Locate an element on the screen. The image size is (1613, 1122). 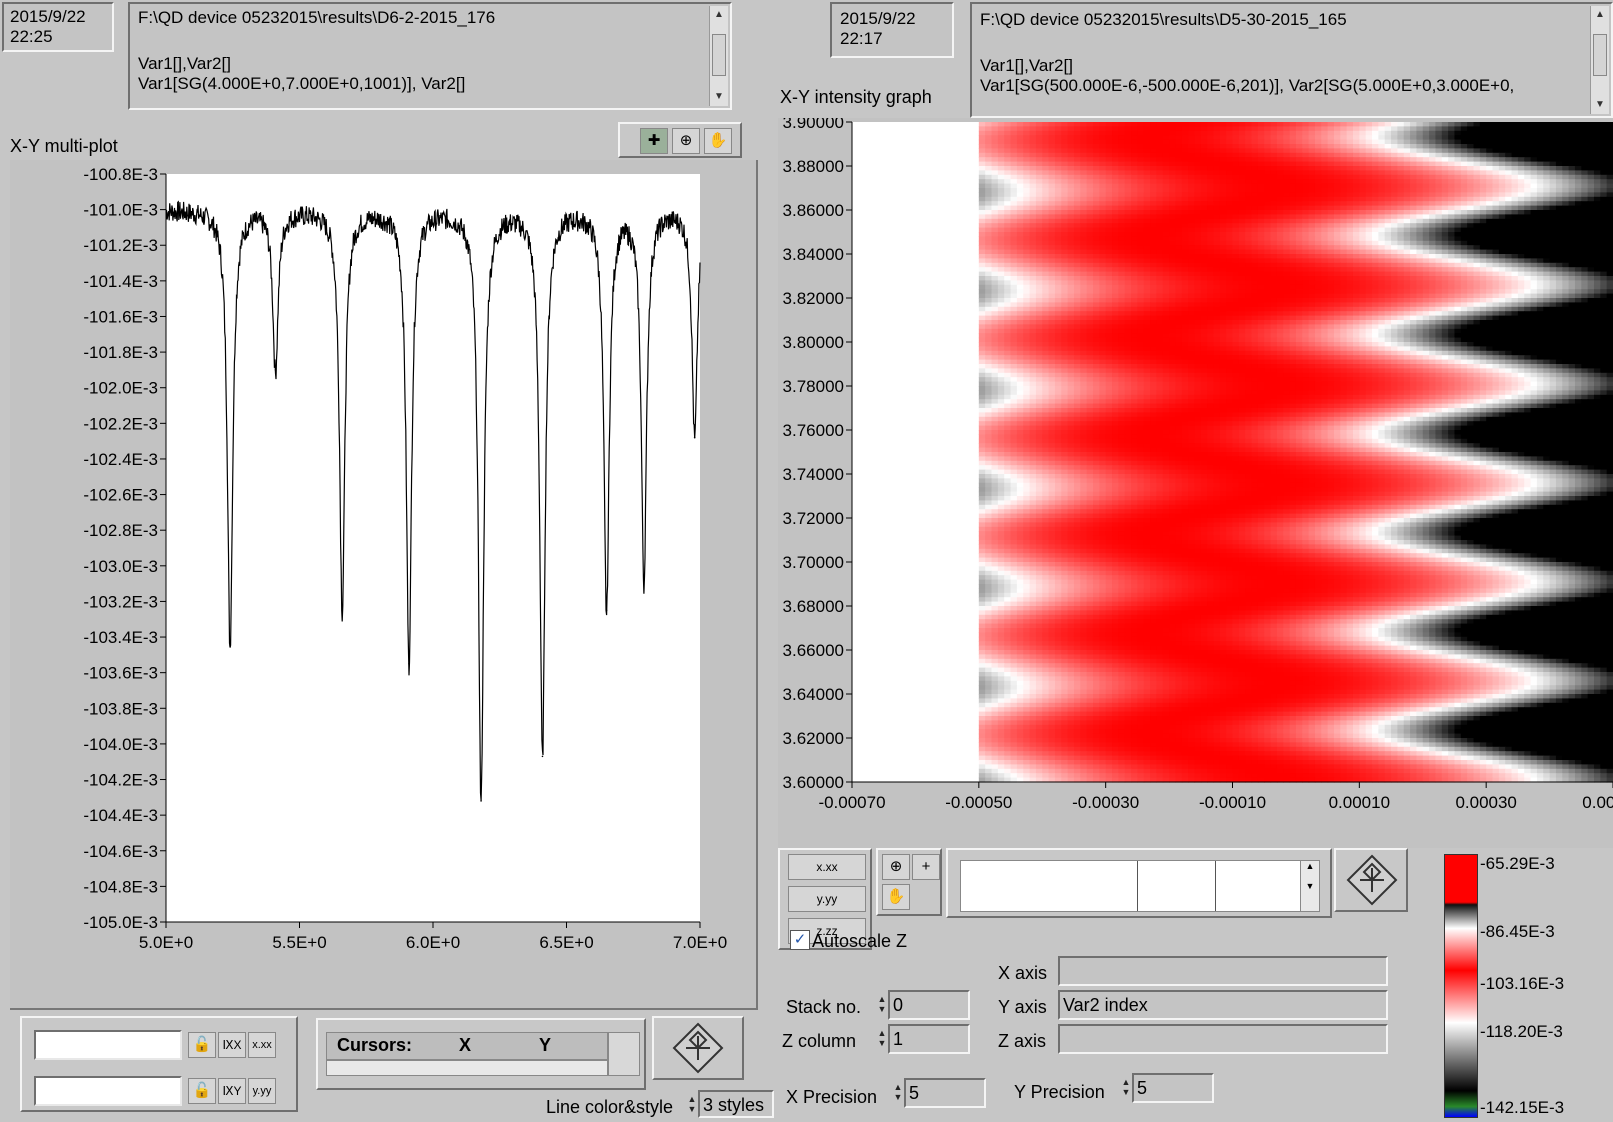
zoom-tool-icon: ⊕ is located at coordinates (686, 141).